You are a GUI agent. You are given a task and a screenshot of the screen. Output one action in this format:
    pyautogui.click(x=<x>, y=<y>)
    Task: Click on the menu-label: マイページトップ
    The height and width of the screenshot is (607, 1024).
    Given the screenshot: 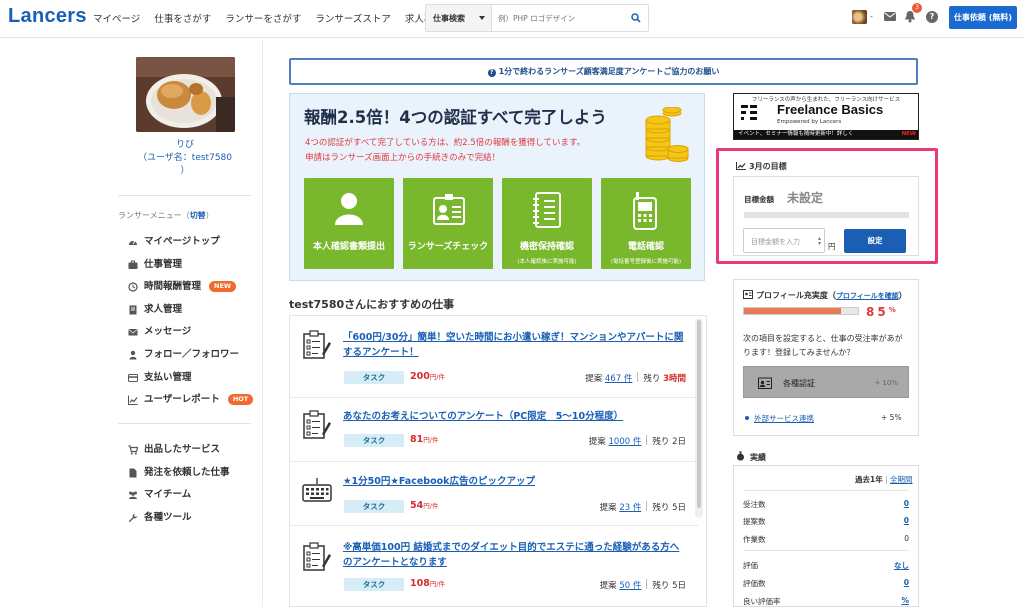 What is the action you would take?
    pyautogui.click(x=182, y=241)
    